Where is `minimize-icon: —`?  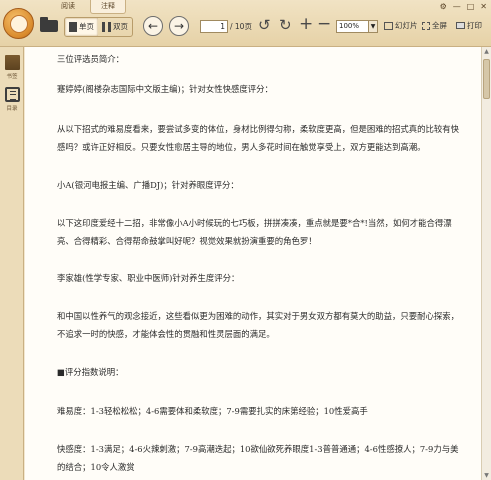 minimize-icon: — is located at coordinates (457, 7).